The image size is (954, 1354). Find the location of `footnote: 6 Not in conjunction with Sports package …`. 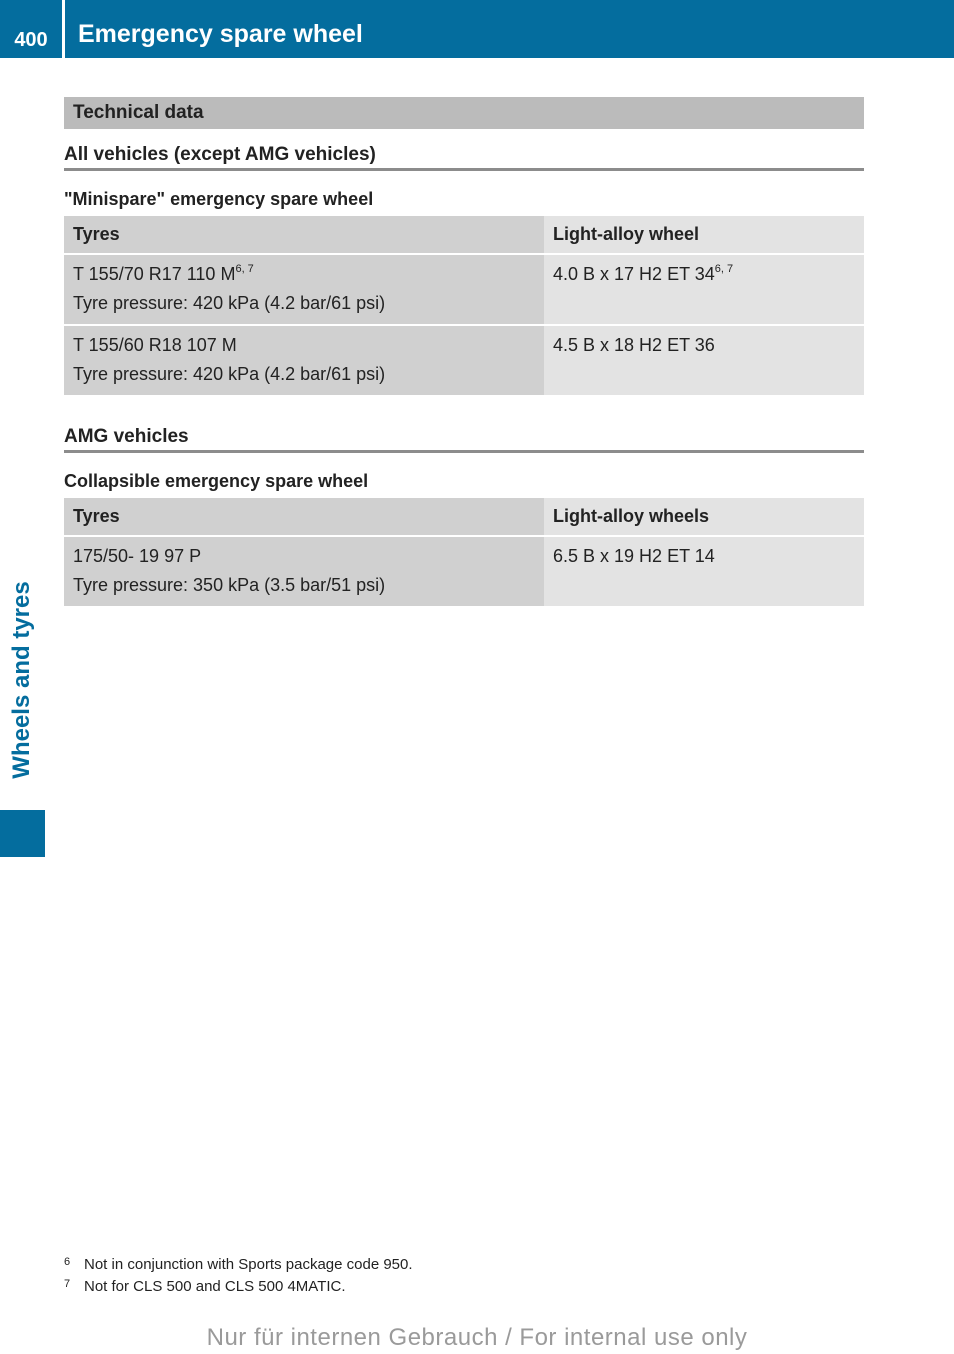

footnote: 6 Not in conjunction with Sports package … is located at coordinates (238, 1267).